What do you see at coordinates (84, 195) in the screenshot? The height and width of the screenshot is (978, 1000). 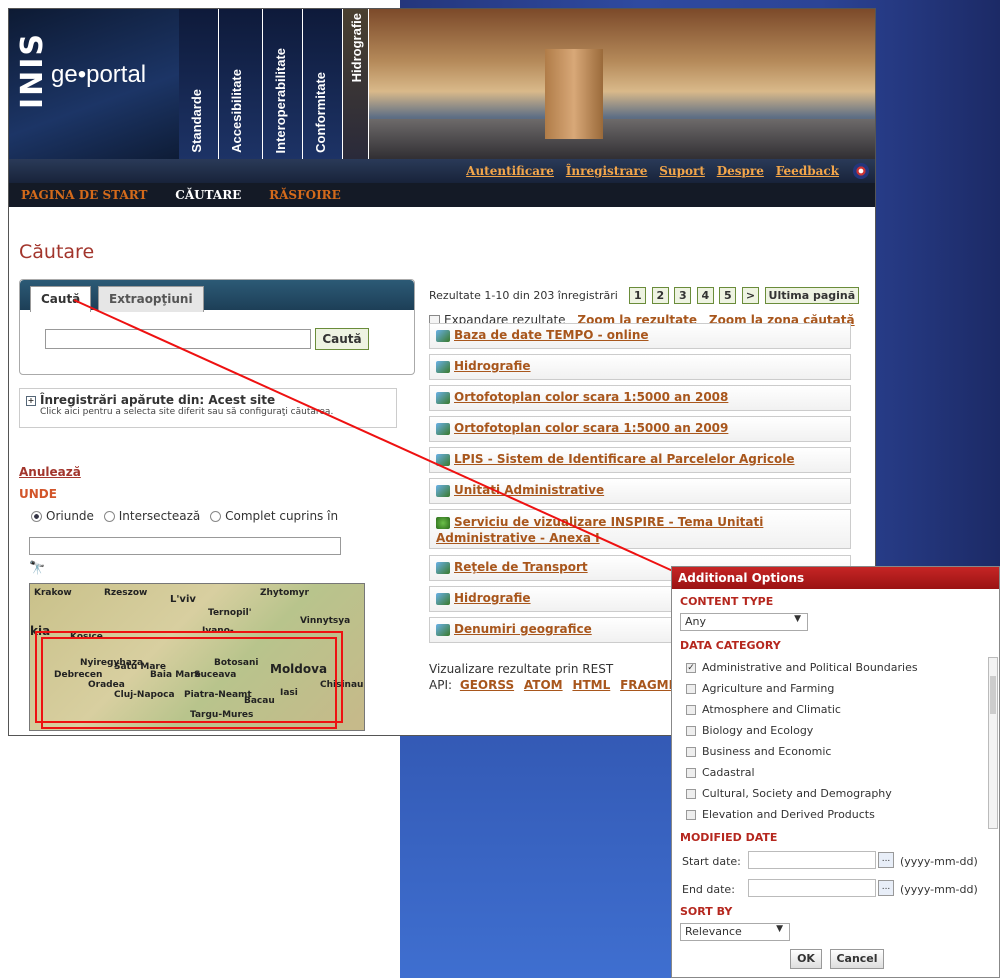 I see `nav-home: PAGINA DE START` at bounding box center [84, 195].